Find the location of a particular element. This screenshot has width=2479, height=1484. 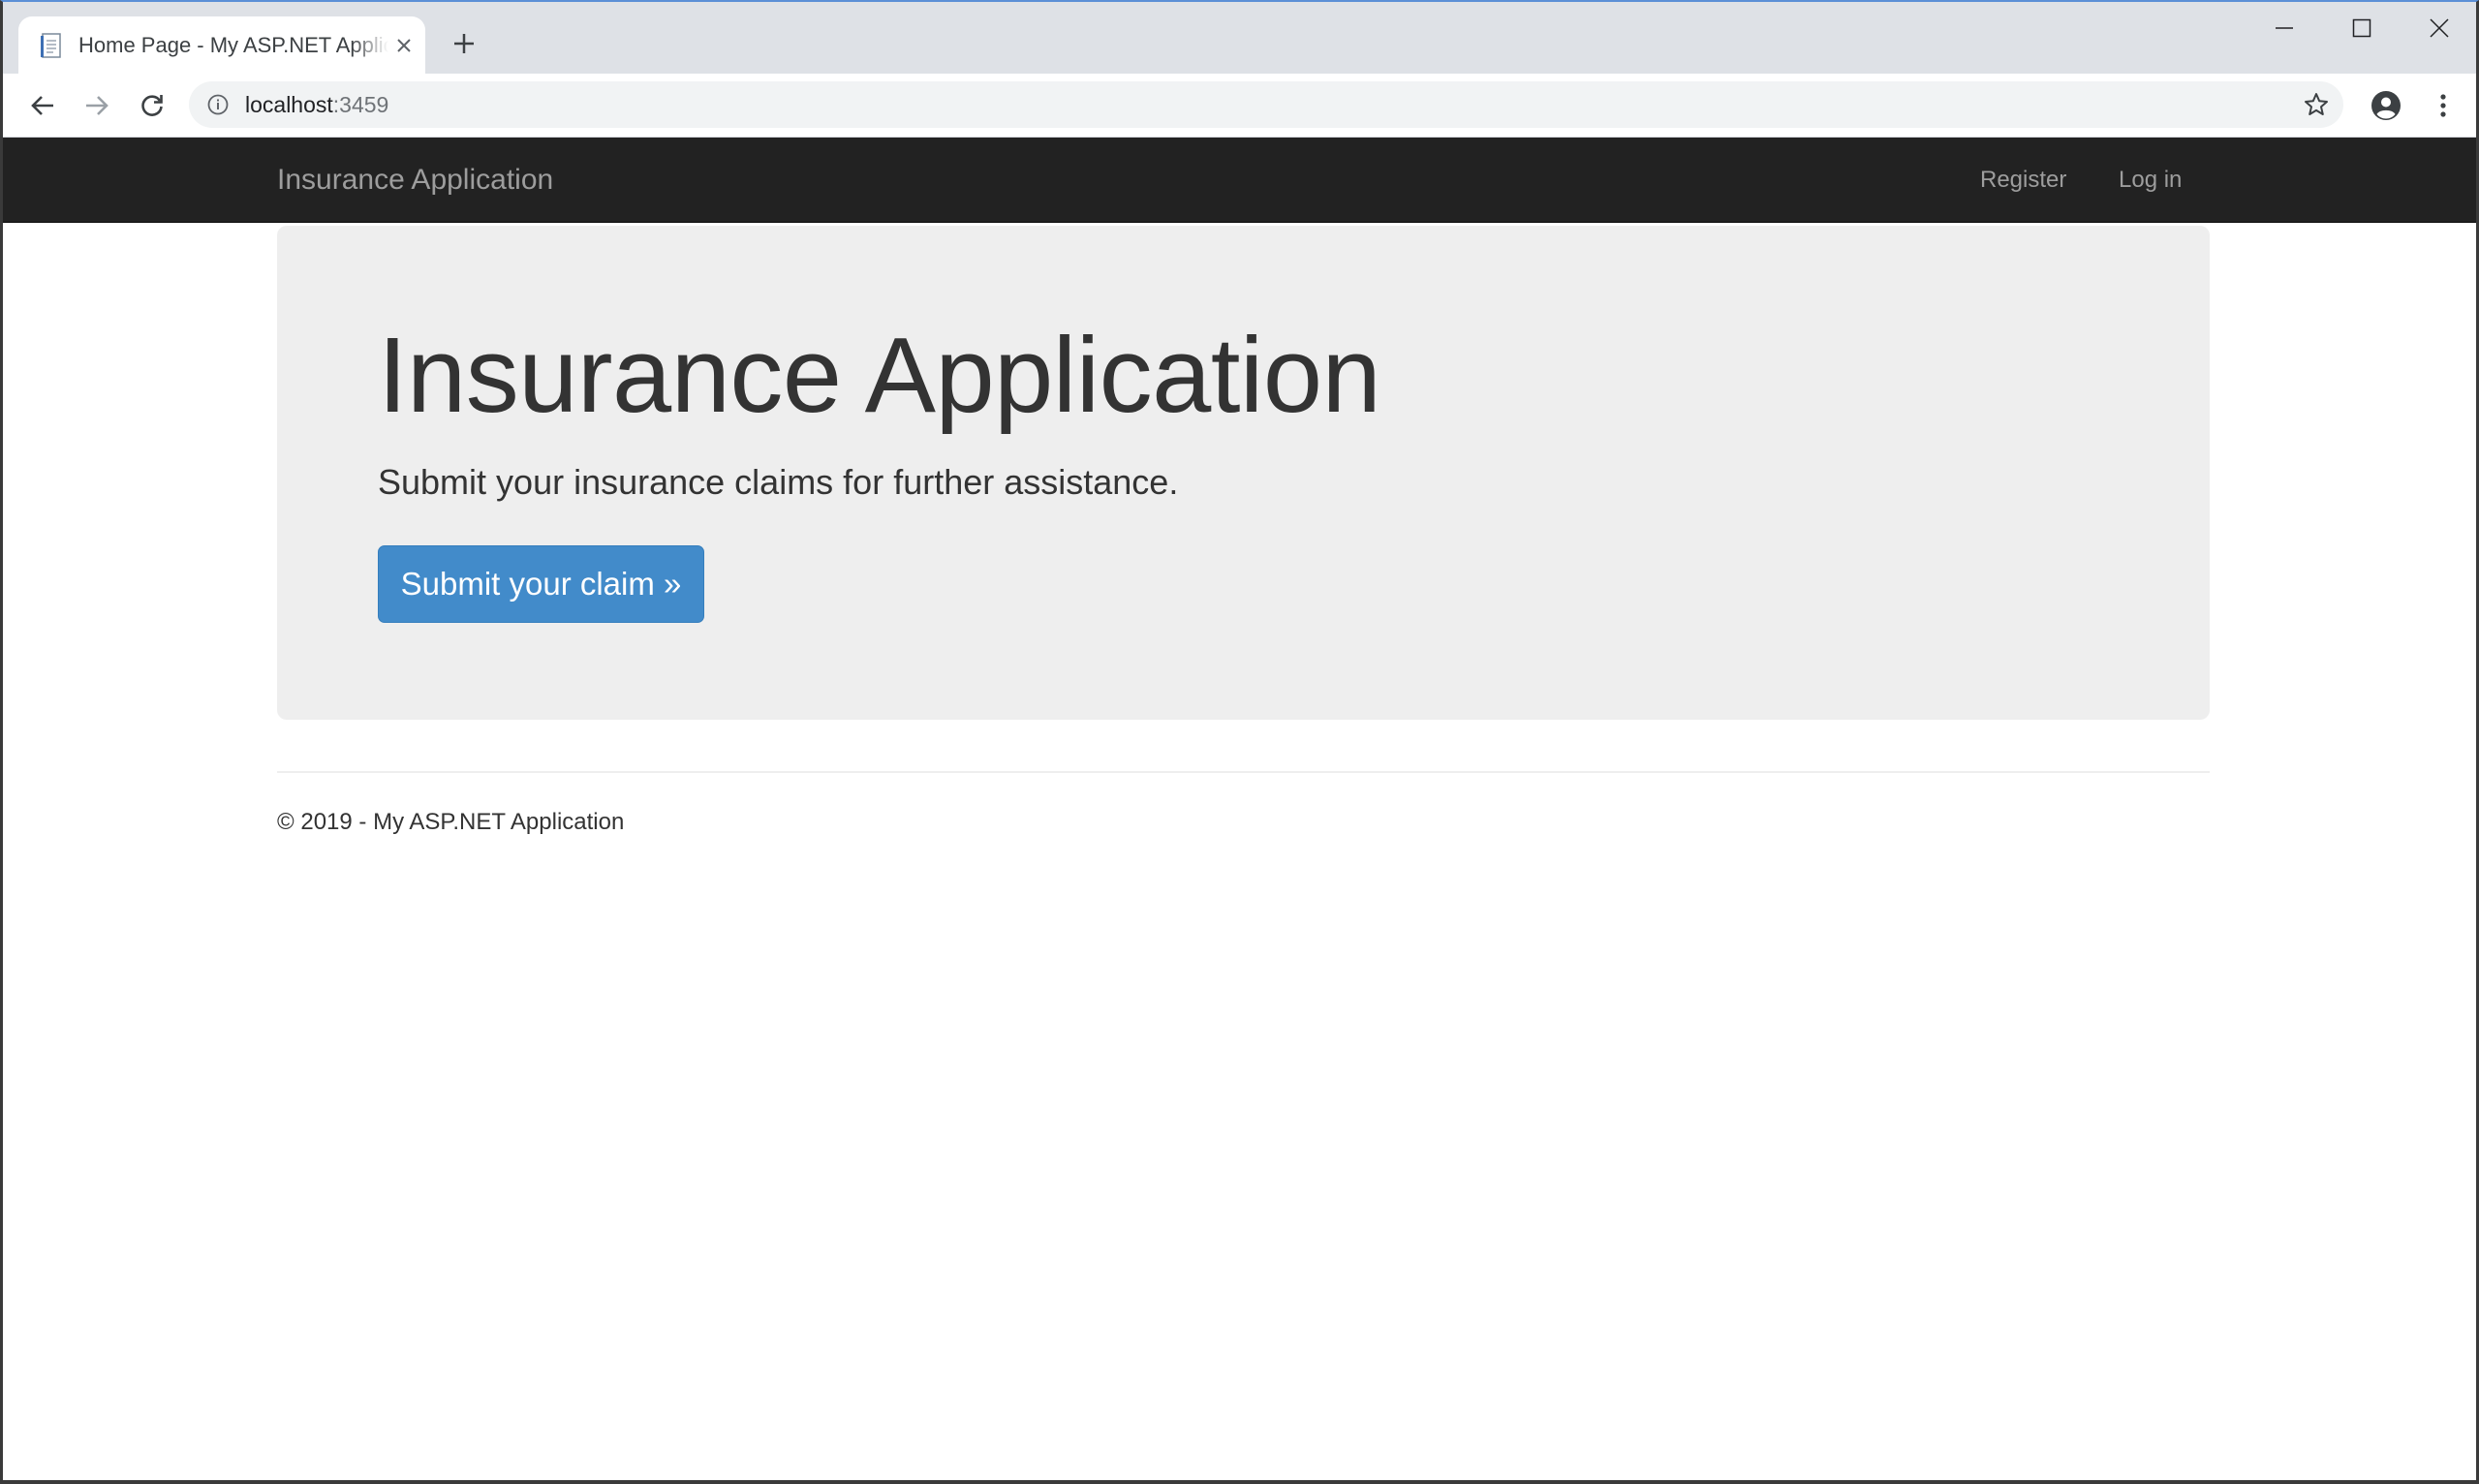

footer-copyright: © 2019 - My ASP.NET Application is located at coordinates (451, 822).